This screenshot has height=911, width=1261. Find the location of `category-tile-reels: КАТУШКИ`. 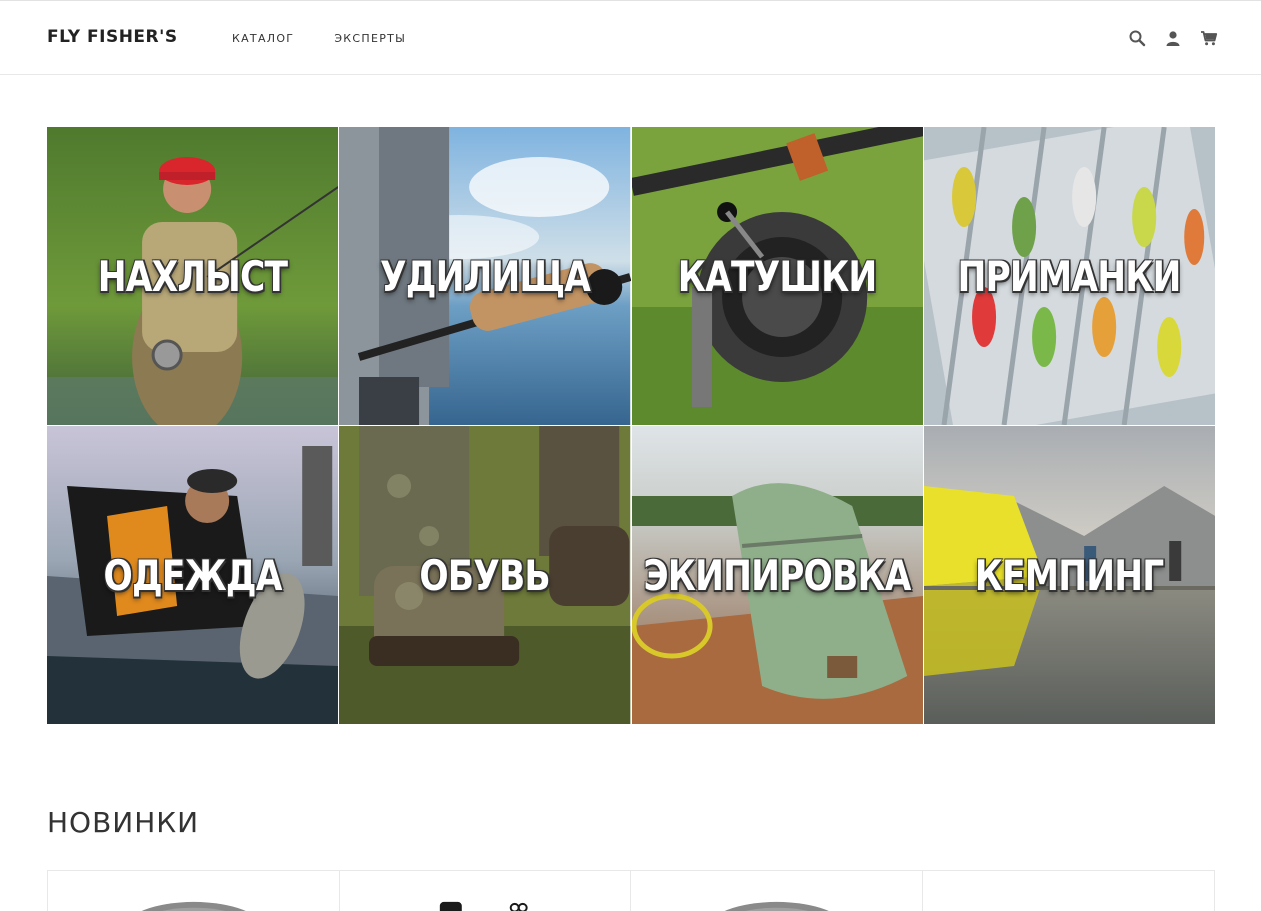

category-tile-reels: КАТУШКИ is located at coordinates (777, 276).